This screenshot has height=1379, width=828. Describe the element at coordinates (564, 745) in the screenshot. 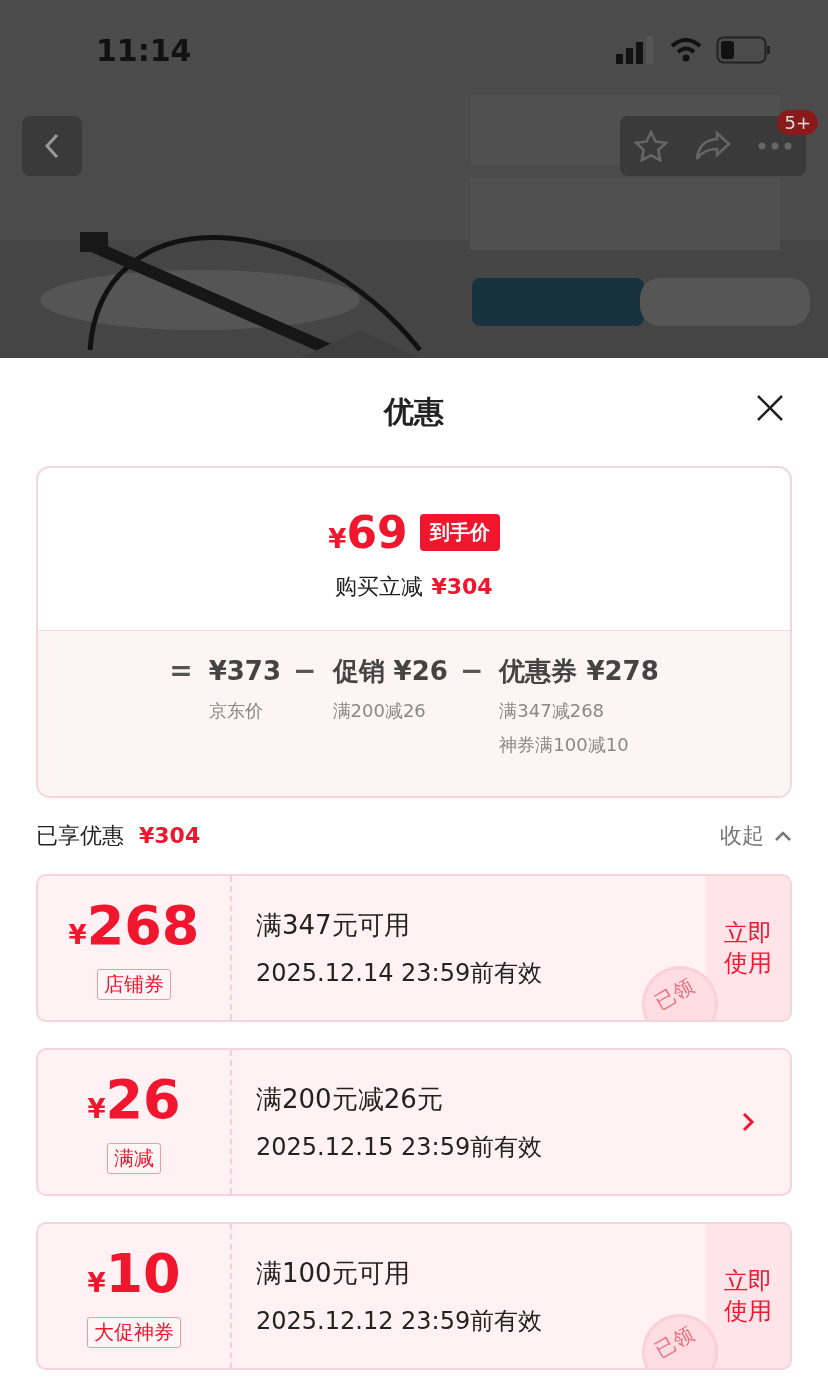

I see `breakdown-note: 神券满100减10` at that location.